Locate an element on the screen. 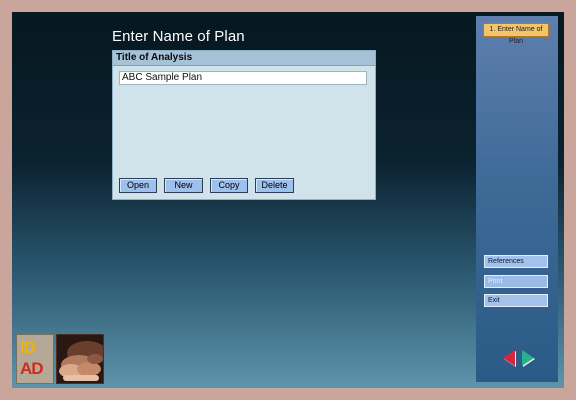  hands-photo-image is located at coordinates (80, 359).